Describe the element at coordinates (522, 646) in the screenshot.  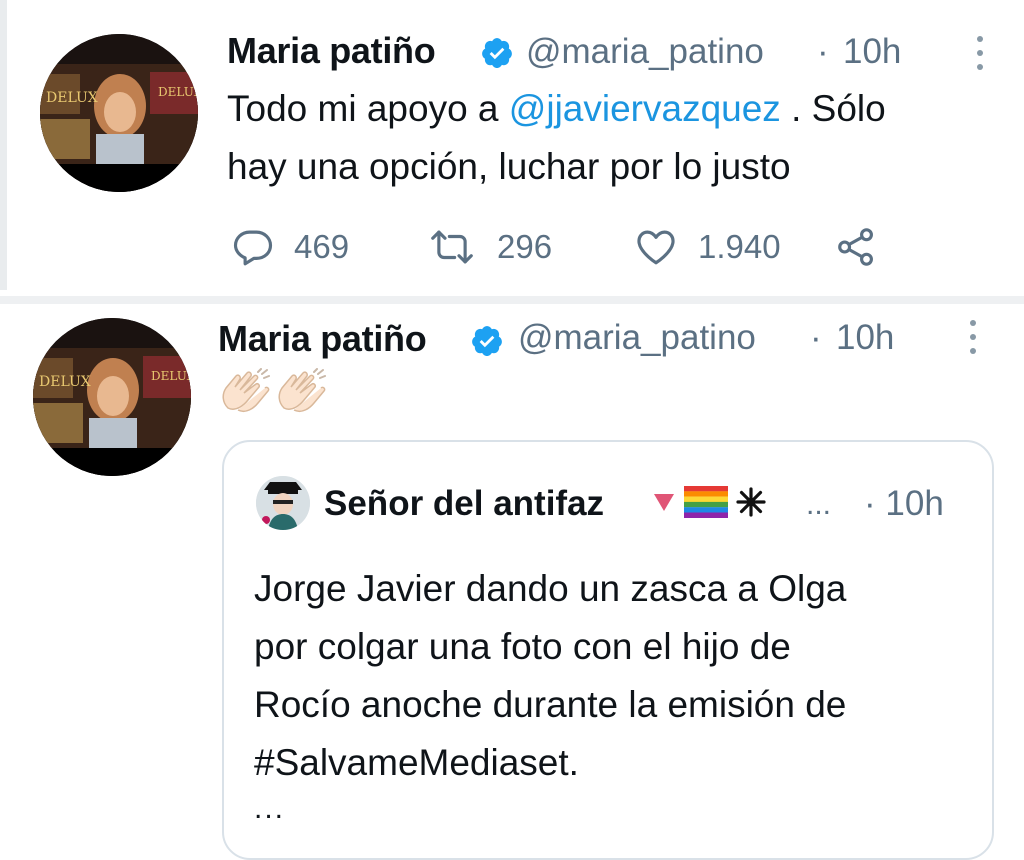
I see `text-line: por colgar una foto con el hijo de` at that location.